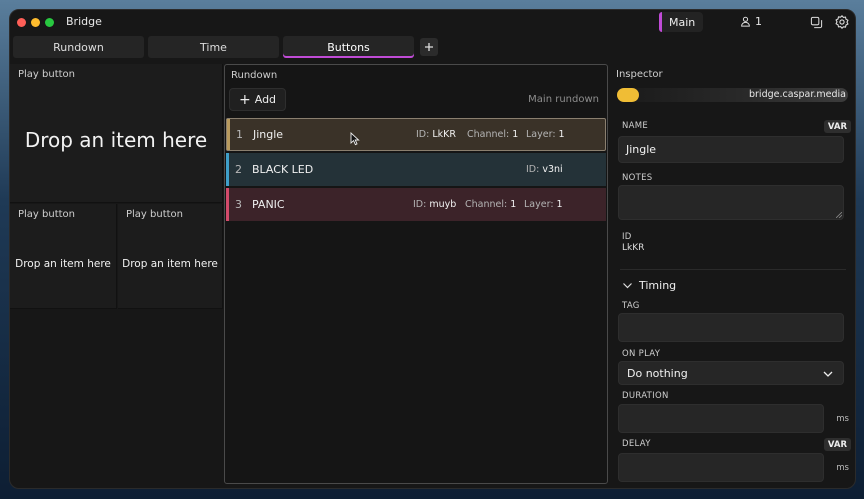 The width and height of the screenshot is (864, 499). Describe the element at coordinates (731, 202) in the screenshot. I see `notes-textarea` at that location.